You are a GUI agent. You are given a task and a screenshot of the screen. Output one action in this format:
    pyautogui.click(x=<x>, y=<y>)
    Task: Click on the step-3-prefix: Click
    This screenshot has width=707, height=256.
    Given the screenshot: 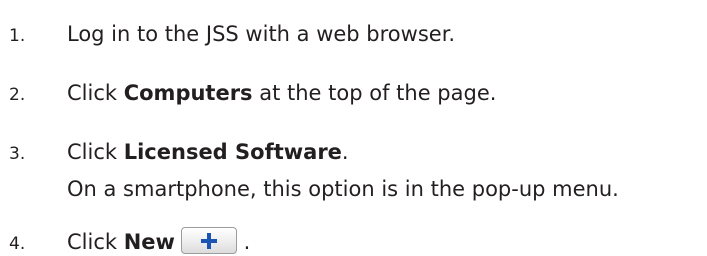 What is the action you would take?
    pyautogui.click(x=95, y=152)
    